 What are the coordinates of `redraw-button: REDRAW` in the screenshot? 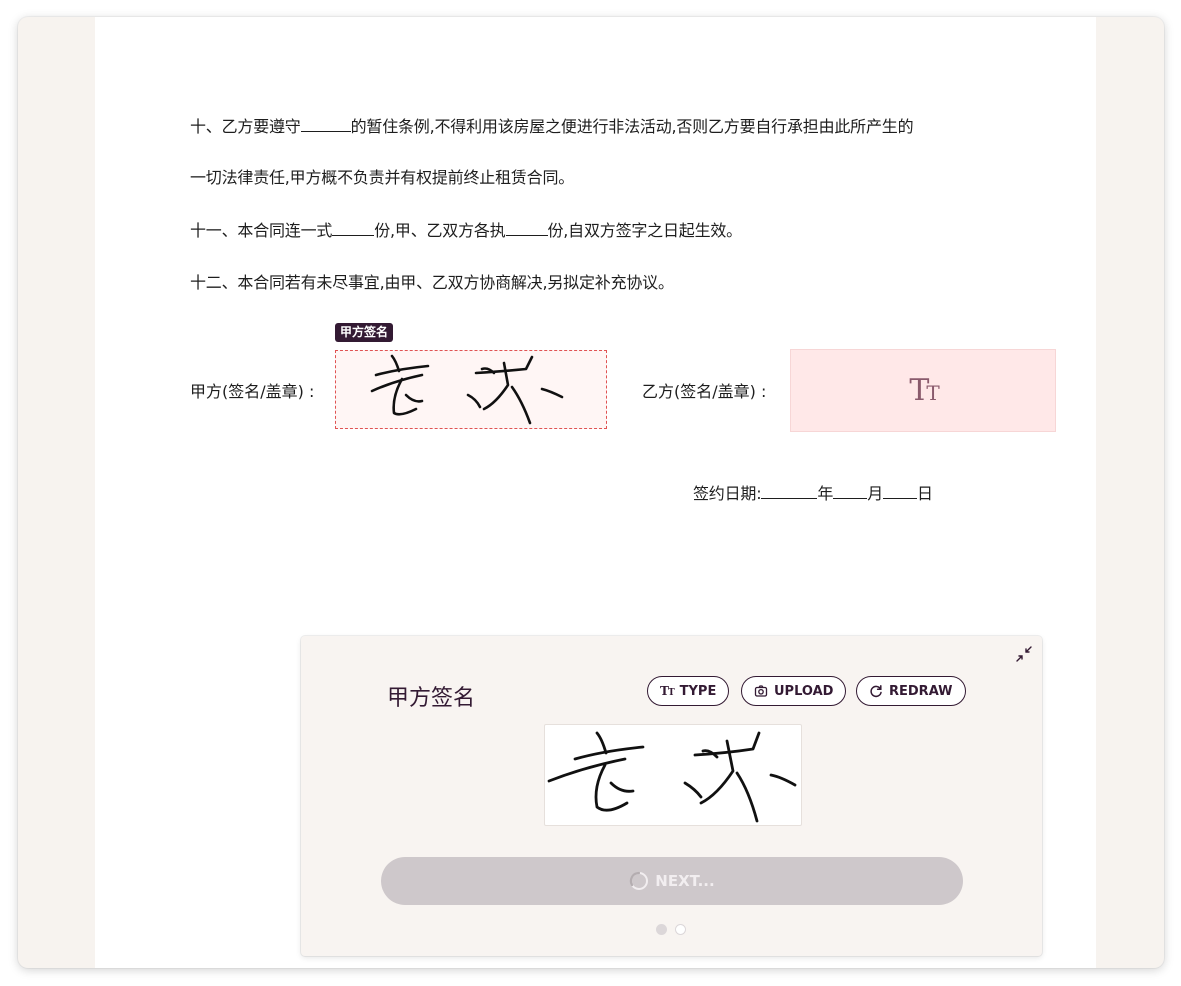 It's located at (911, 691).